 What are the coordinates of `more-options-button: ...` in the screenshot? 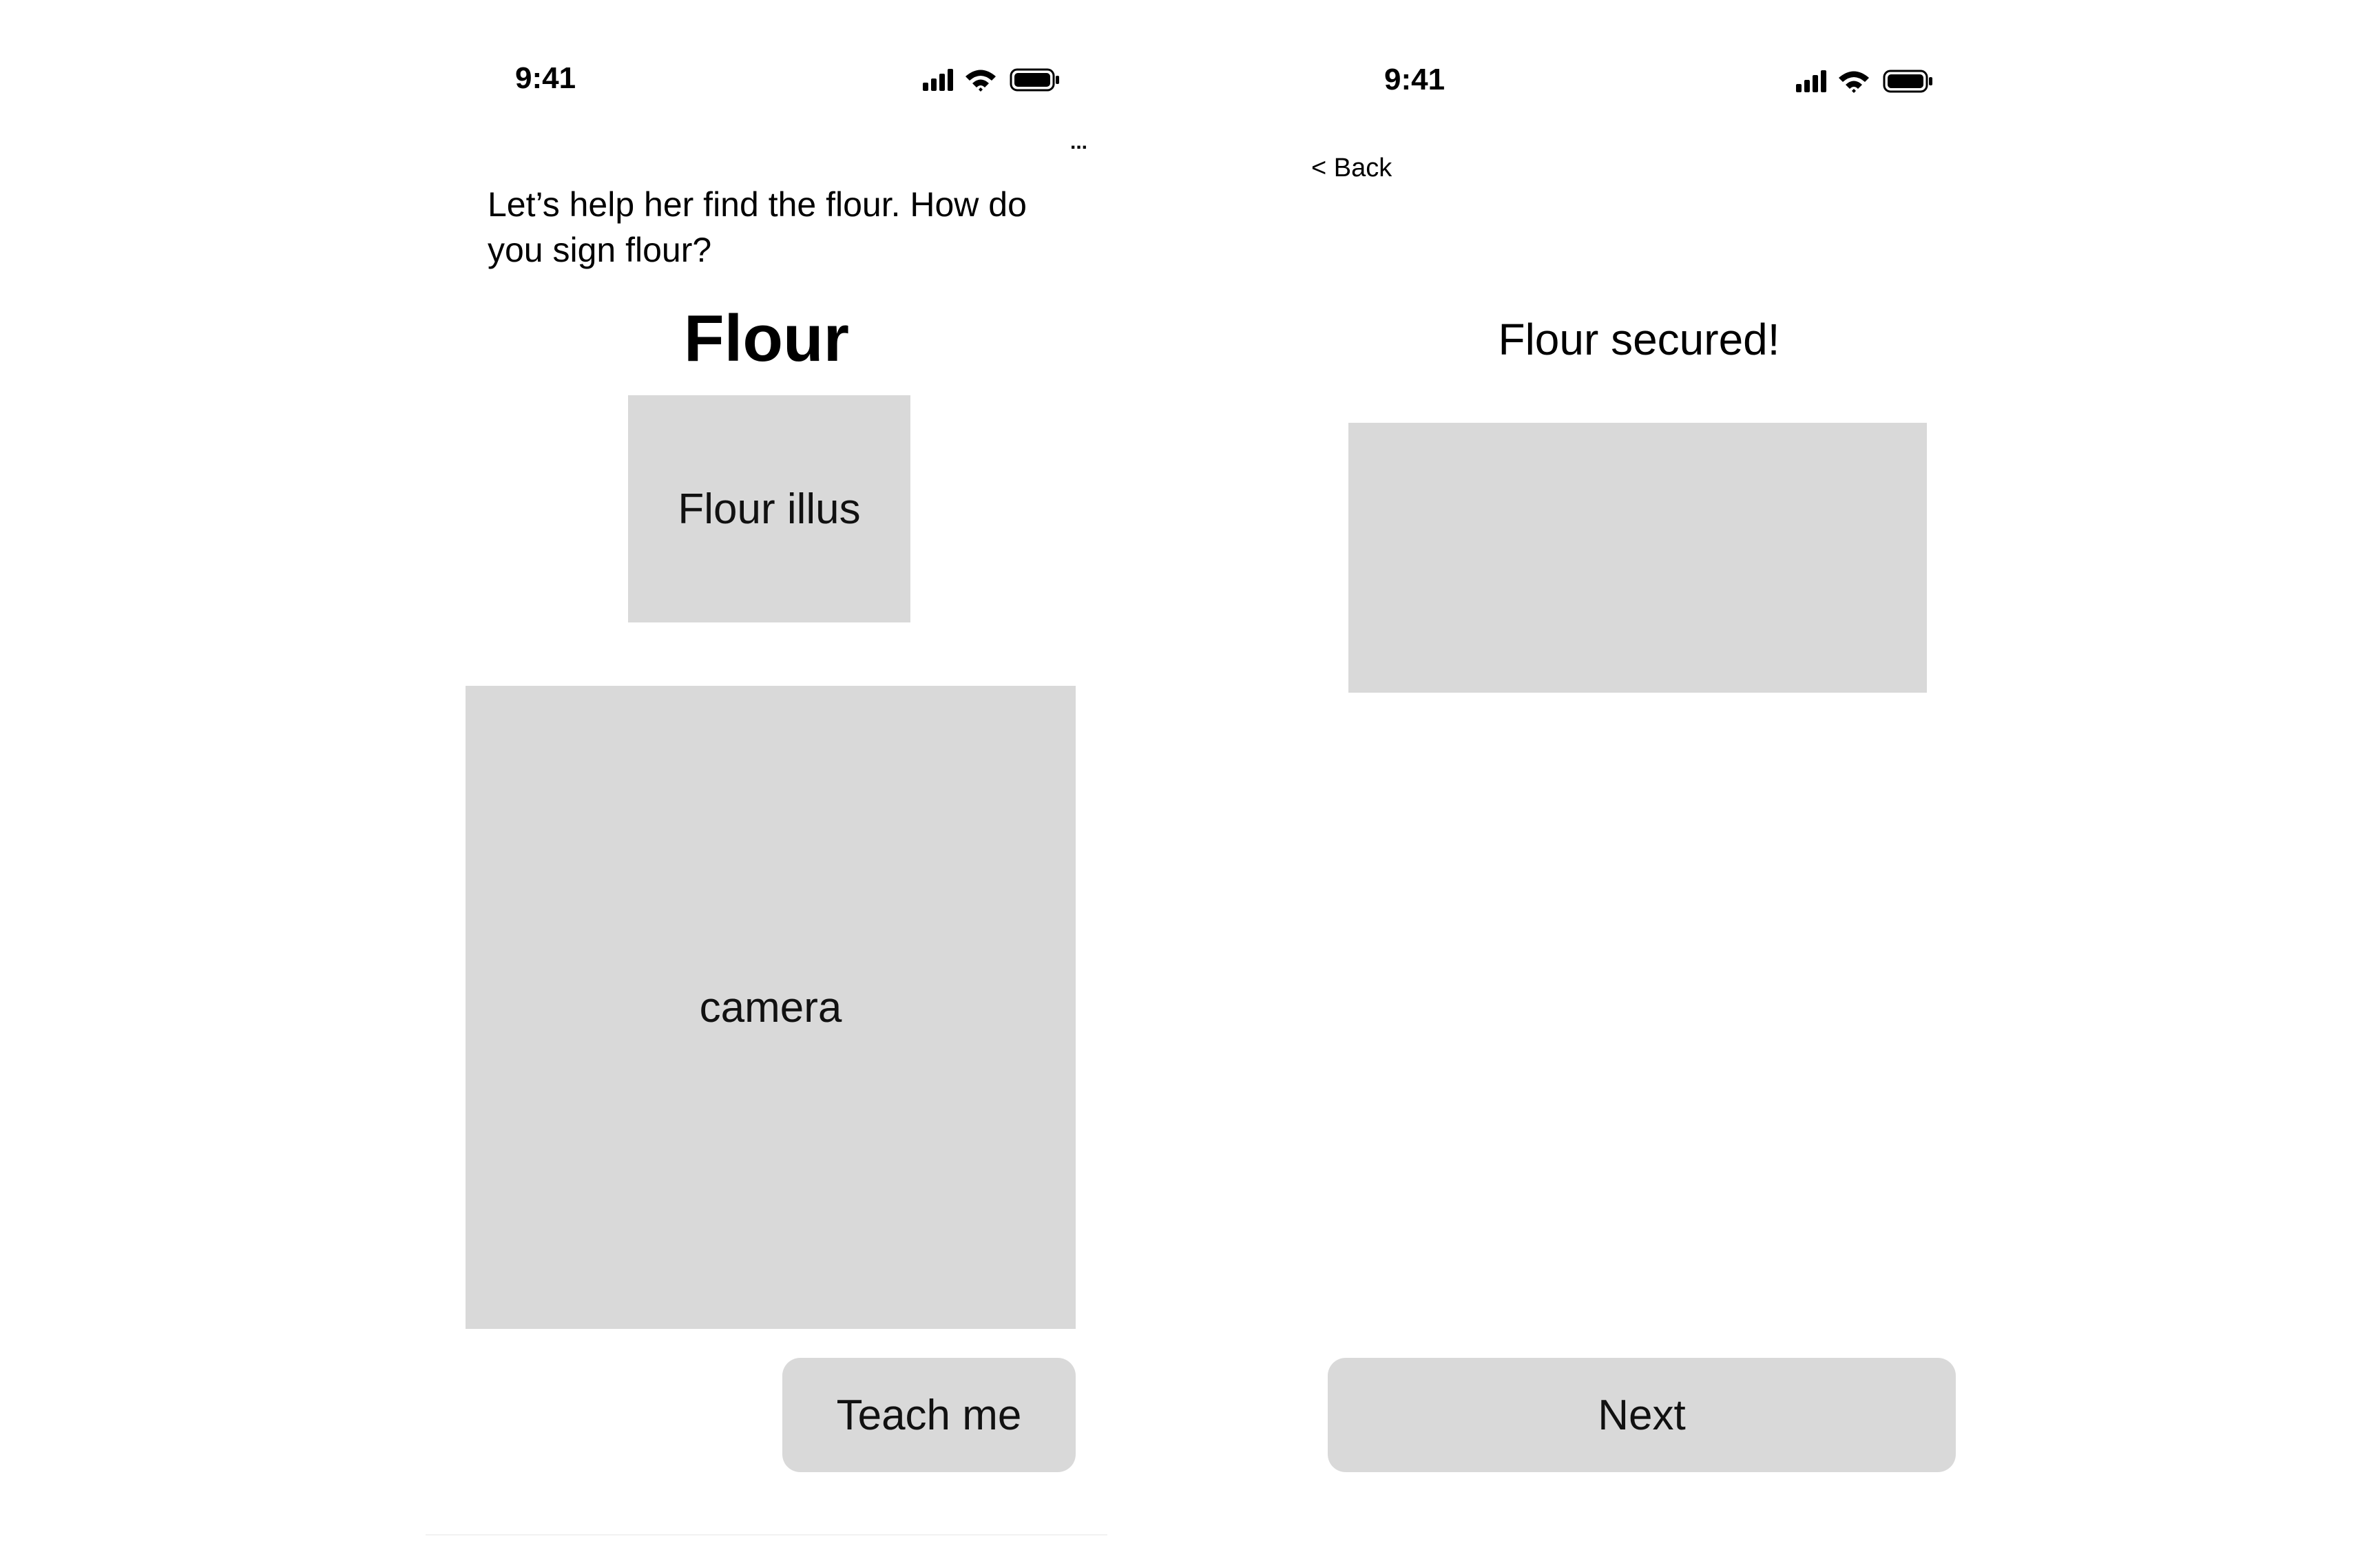 It's located at (1078, 143).